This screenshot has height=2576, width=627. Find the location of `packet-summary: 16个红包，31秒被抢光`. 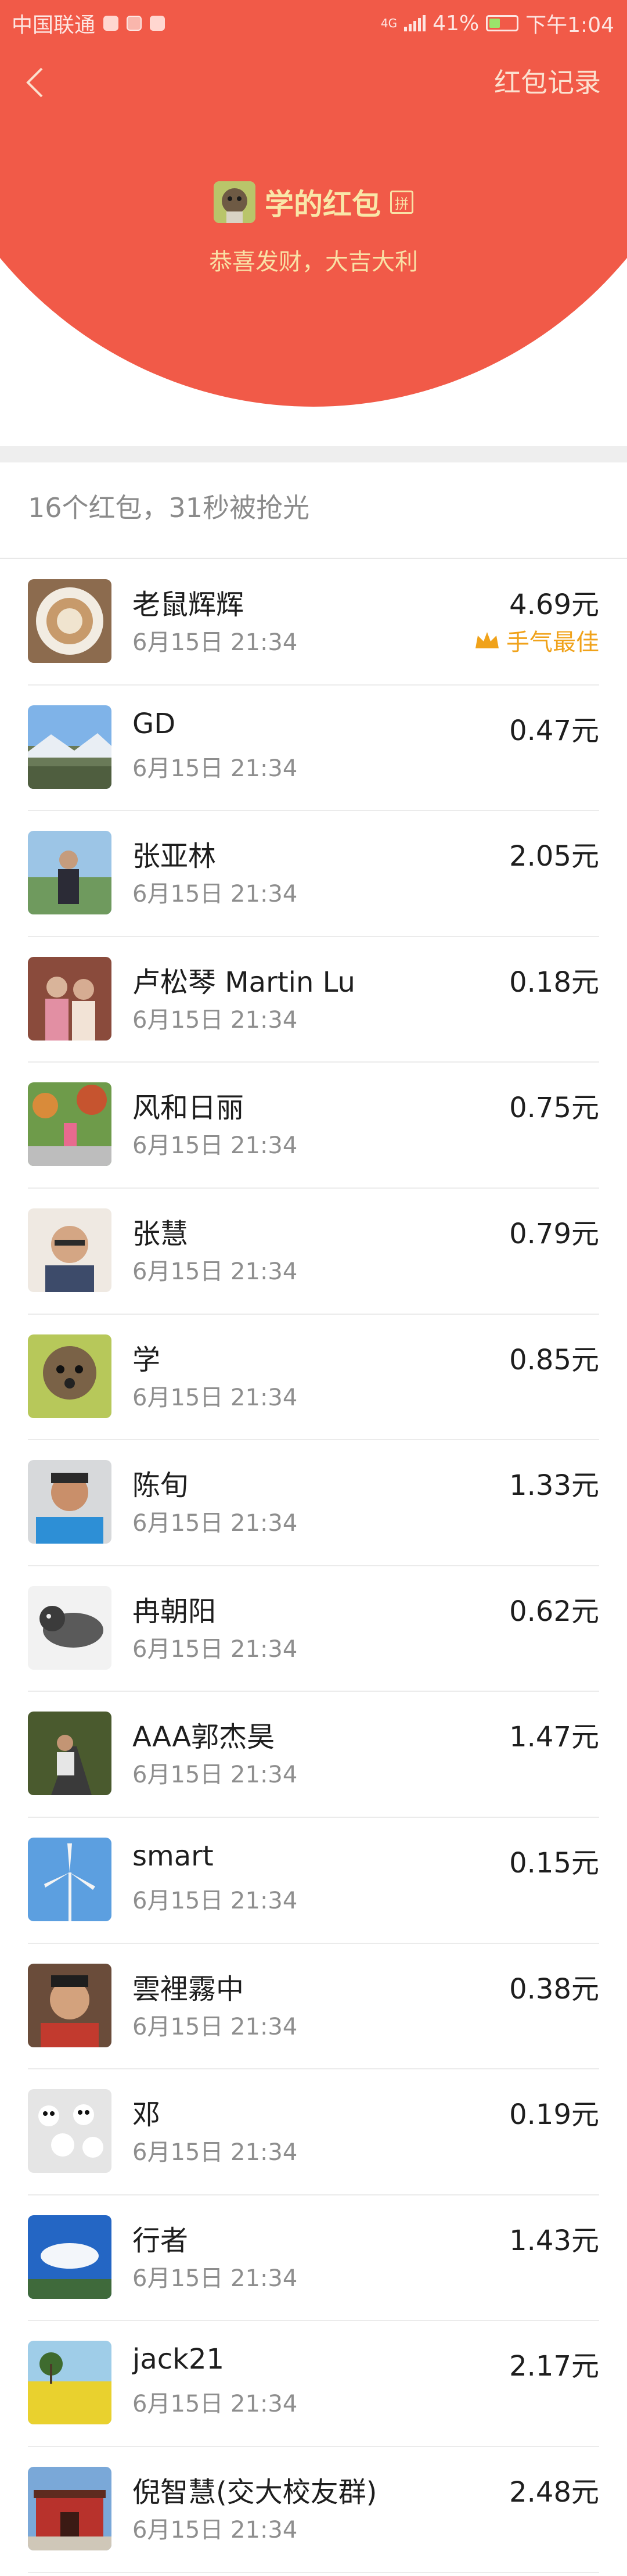

packet-summary: 16个红包，31秒被抢光 is located at coordinates (169, 507).